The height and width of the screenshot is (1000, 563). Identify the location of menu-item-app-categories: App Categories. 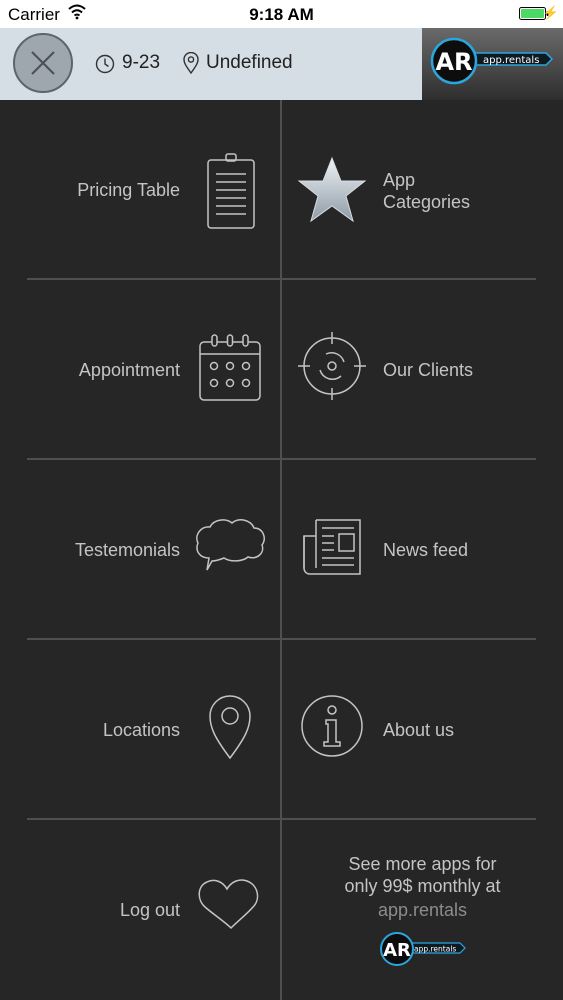
(422, 190).